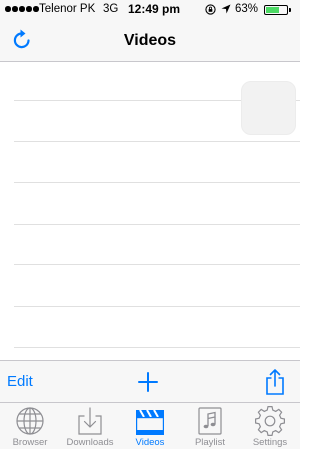 The image size is (320, 449). Describe the element at coordinates (111, 9) in the screenshot. I see `network-type: 3G` at that location.